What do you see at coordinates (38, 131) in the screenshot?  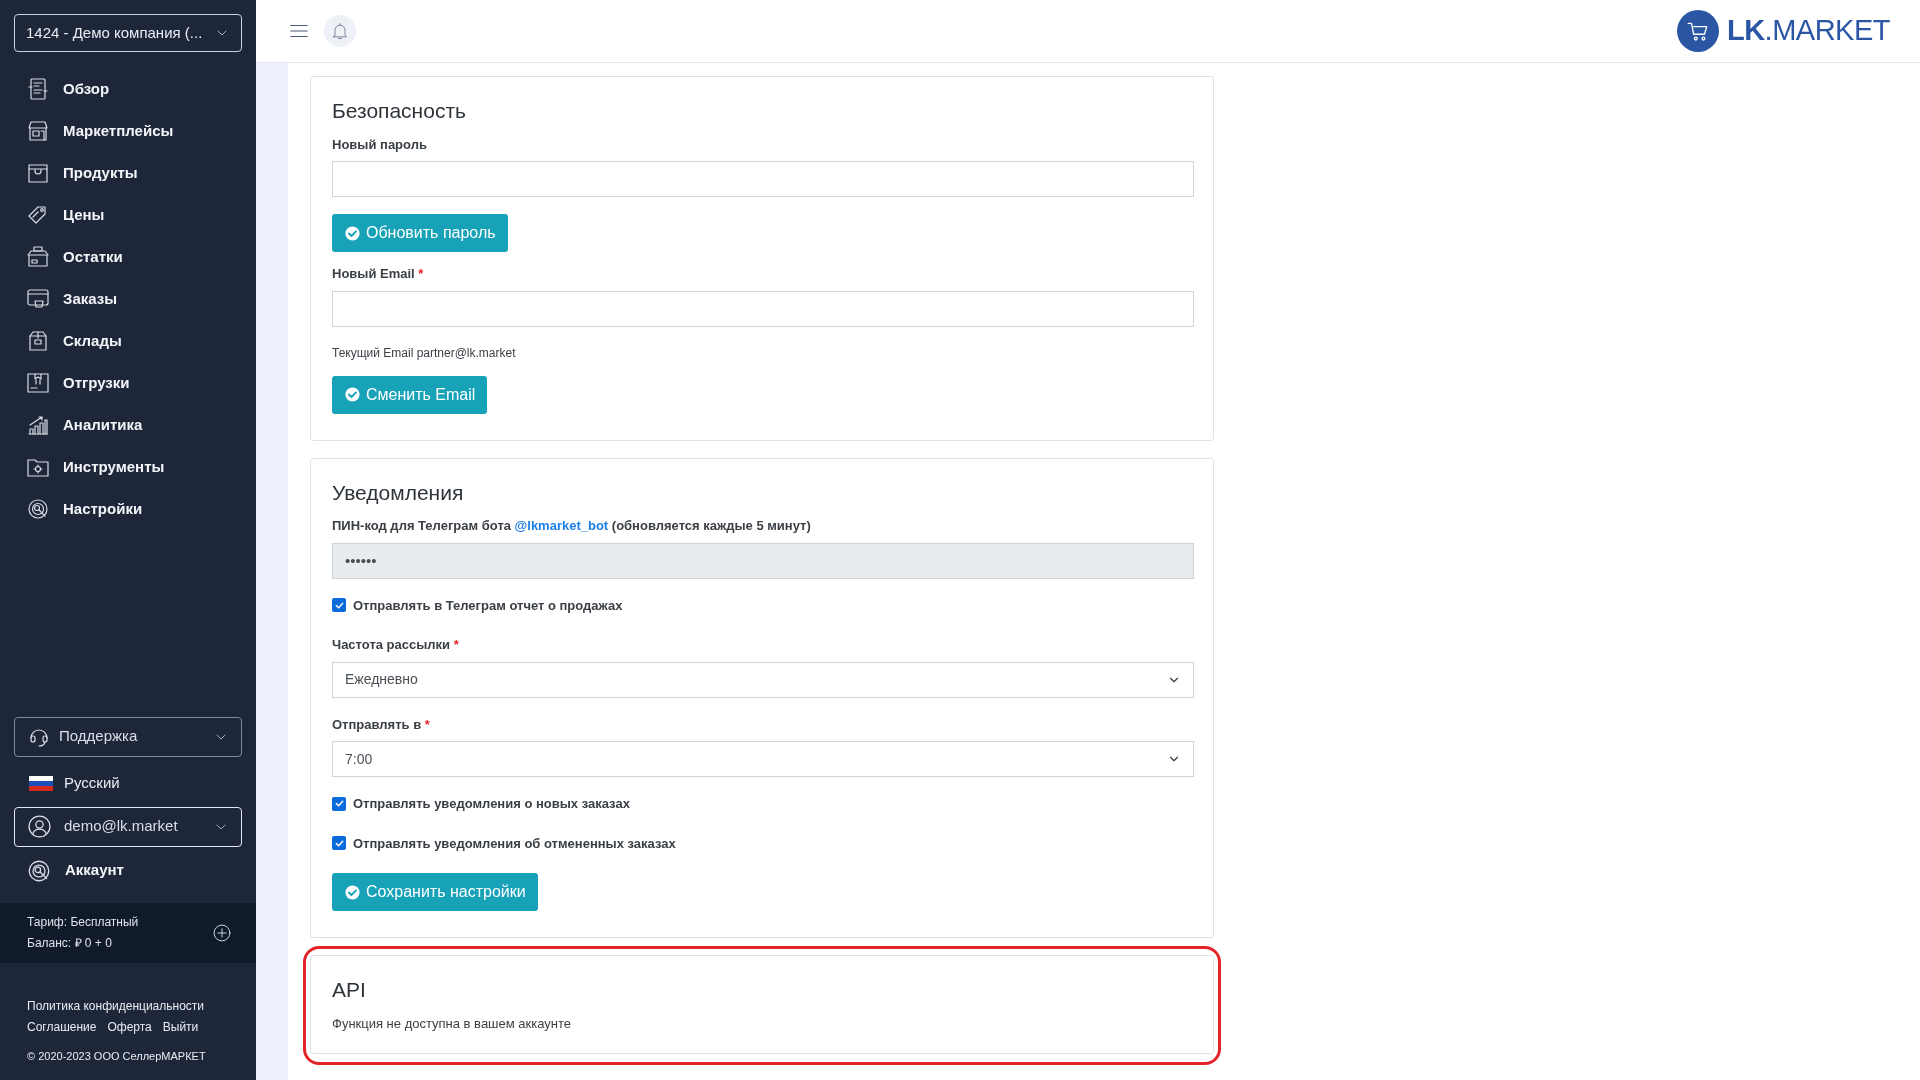 I see `store-icon` at bounding box center [38, 131].